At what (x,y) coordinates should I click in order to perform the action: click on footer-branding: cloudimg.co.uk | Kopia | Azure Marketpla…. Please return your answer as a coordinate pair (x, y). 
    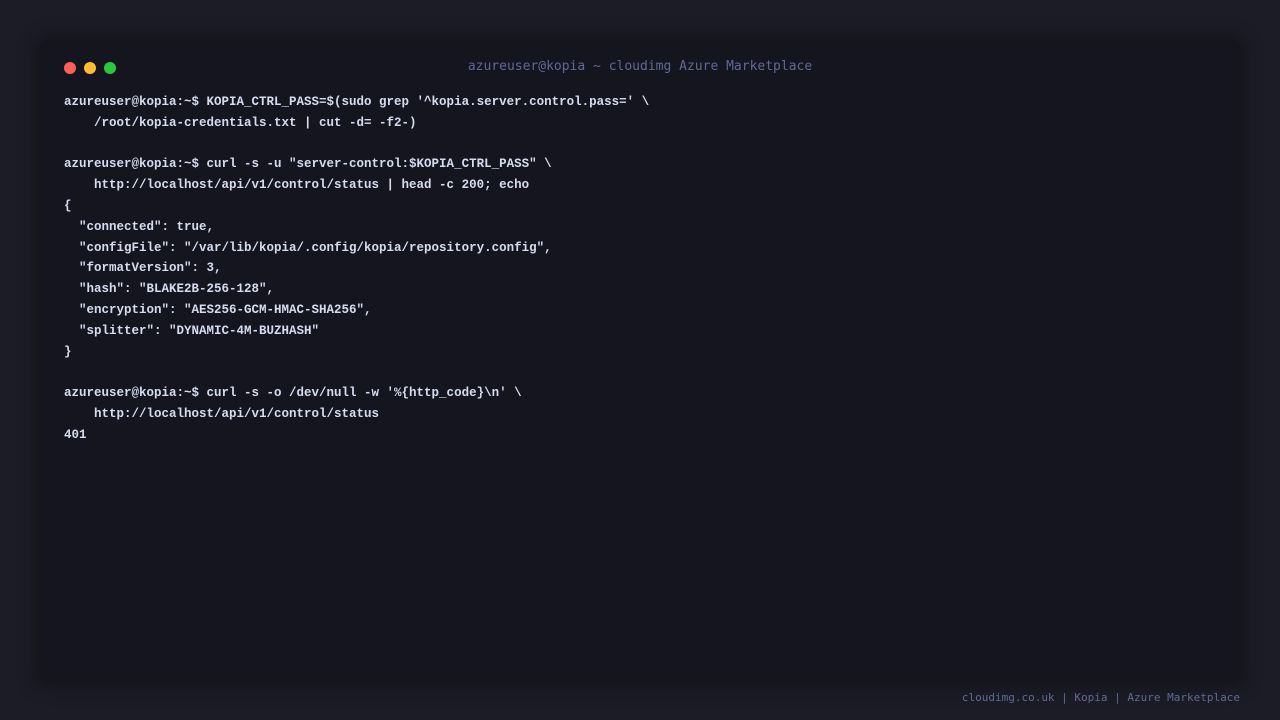
    Looking at the image, I should click on (1100, 697).